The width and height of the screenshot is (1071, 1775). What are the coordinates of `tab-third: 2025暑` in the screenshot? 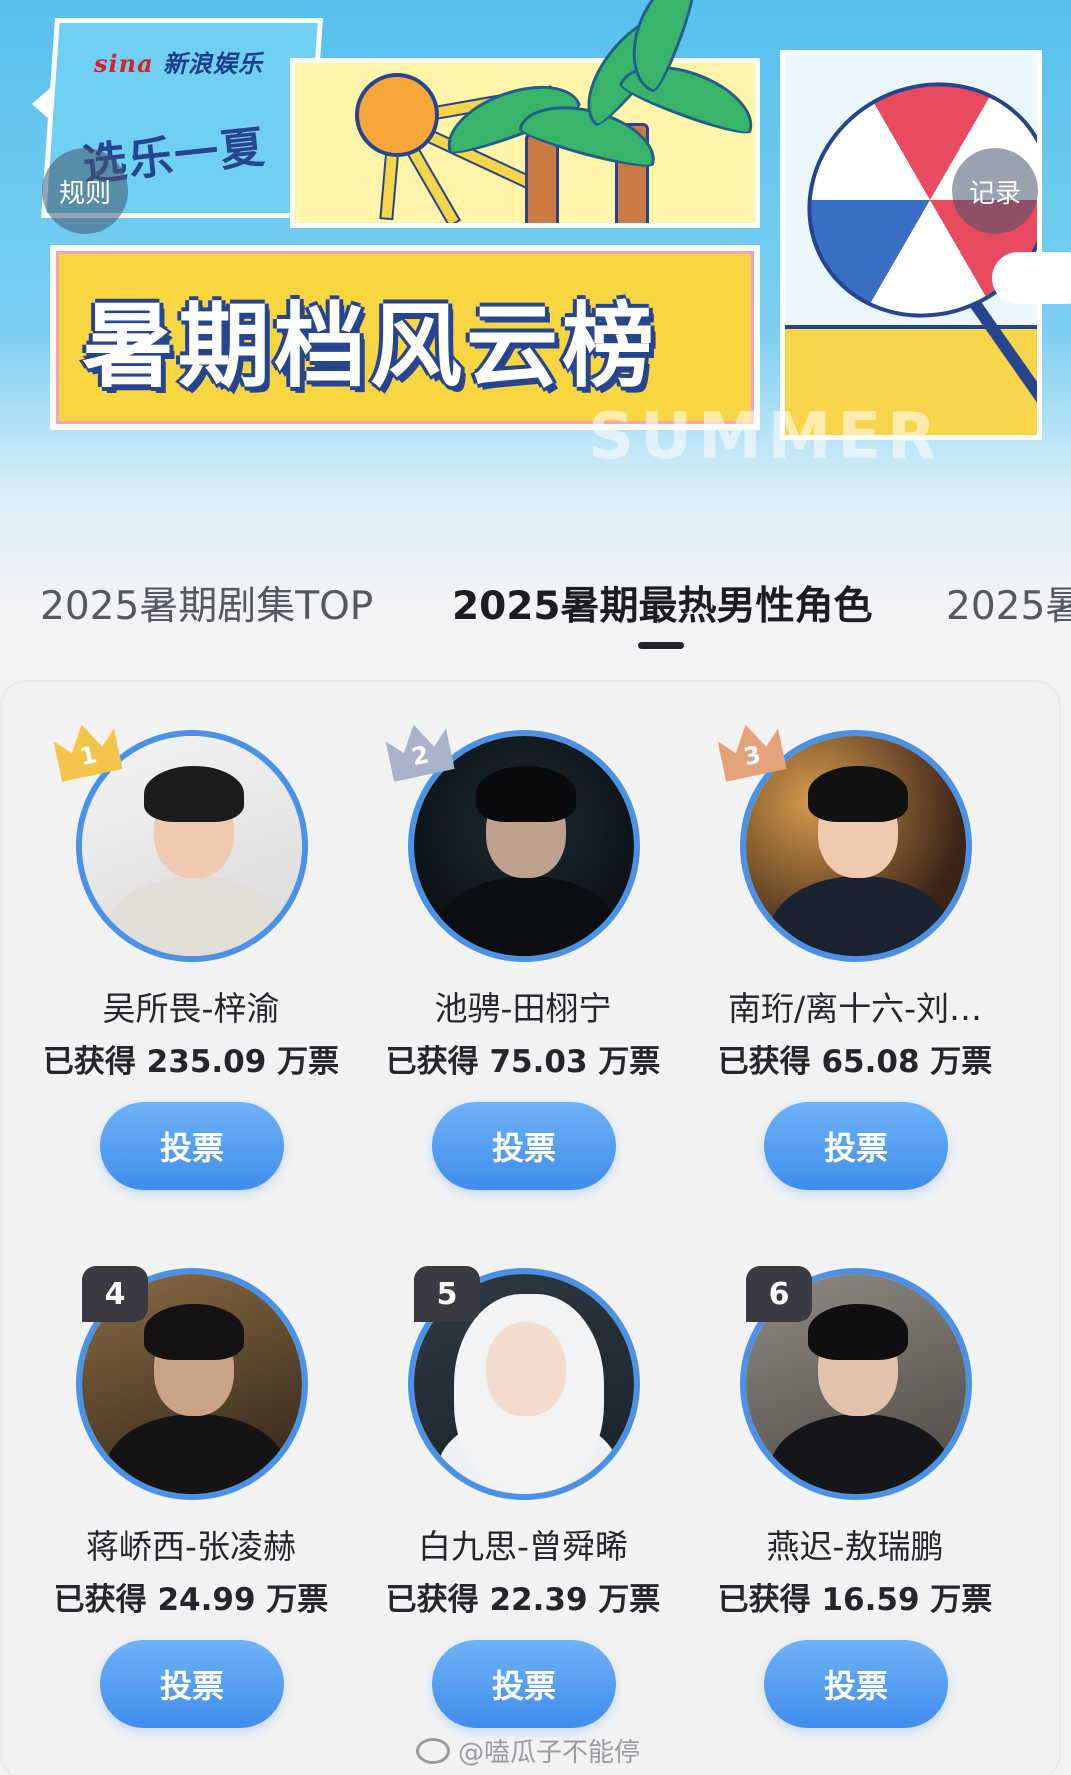 It's located at (1008, 603).